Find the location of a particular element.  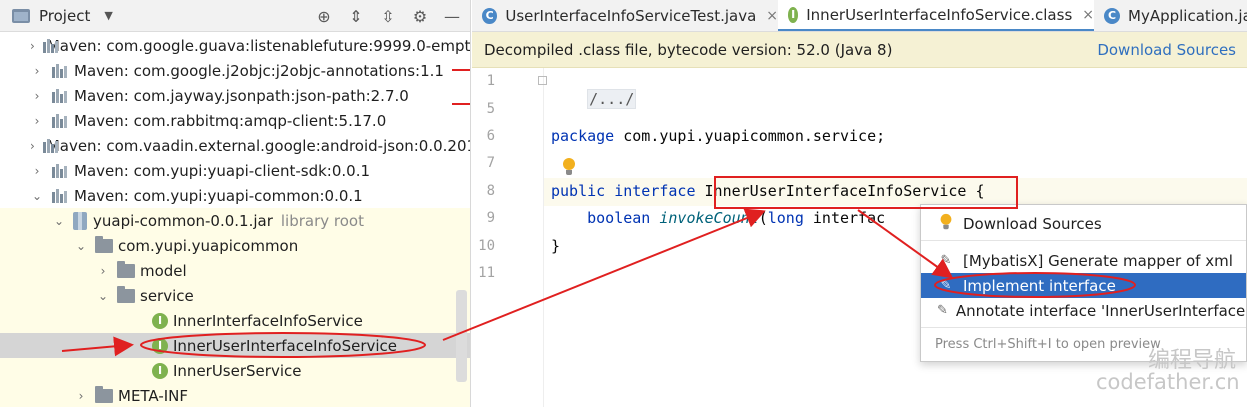

tree-item-yuapi-common-jar: ⌄ yuapi-common-0.0.1.jar library root is located at coordinates (235, 220).